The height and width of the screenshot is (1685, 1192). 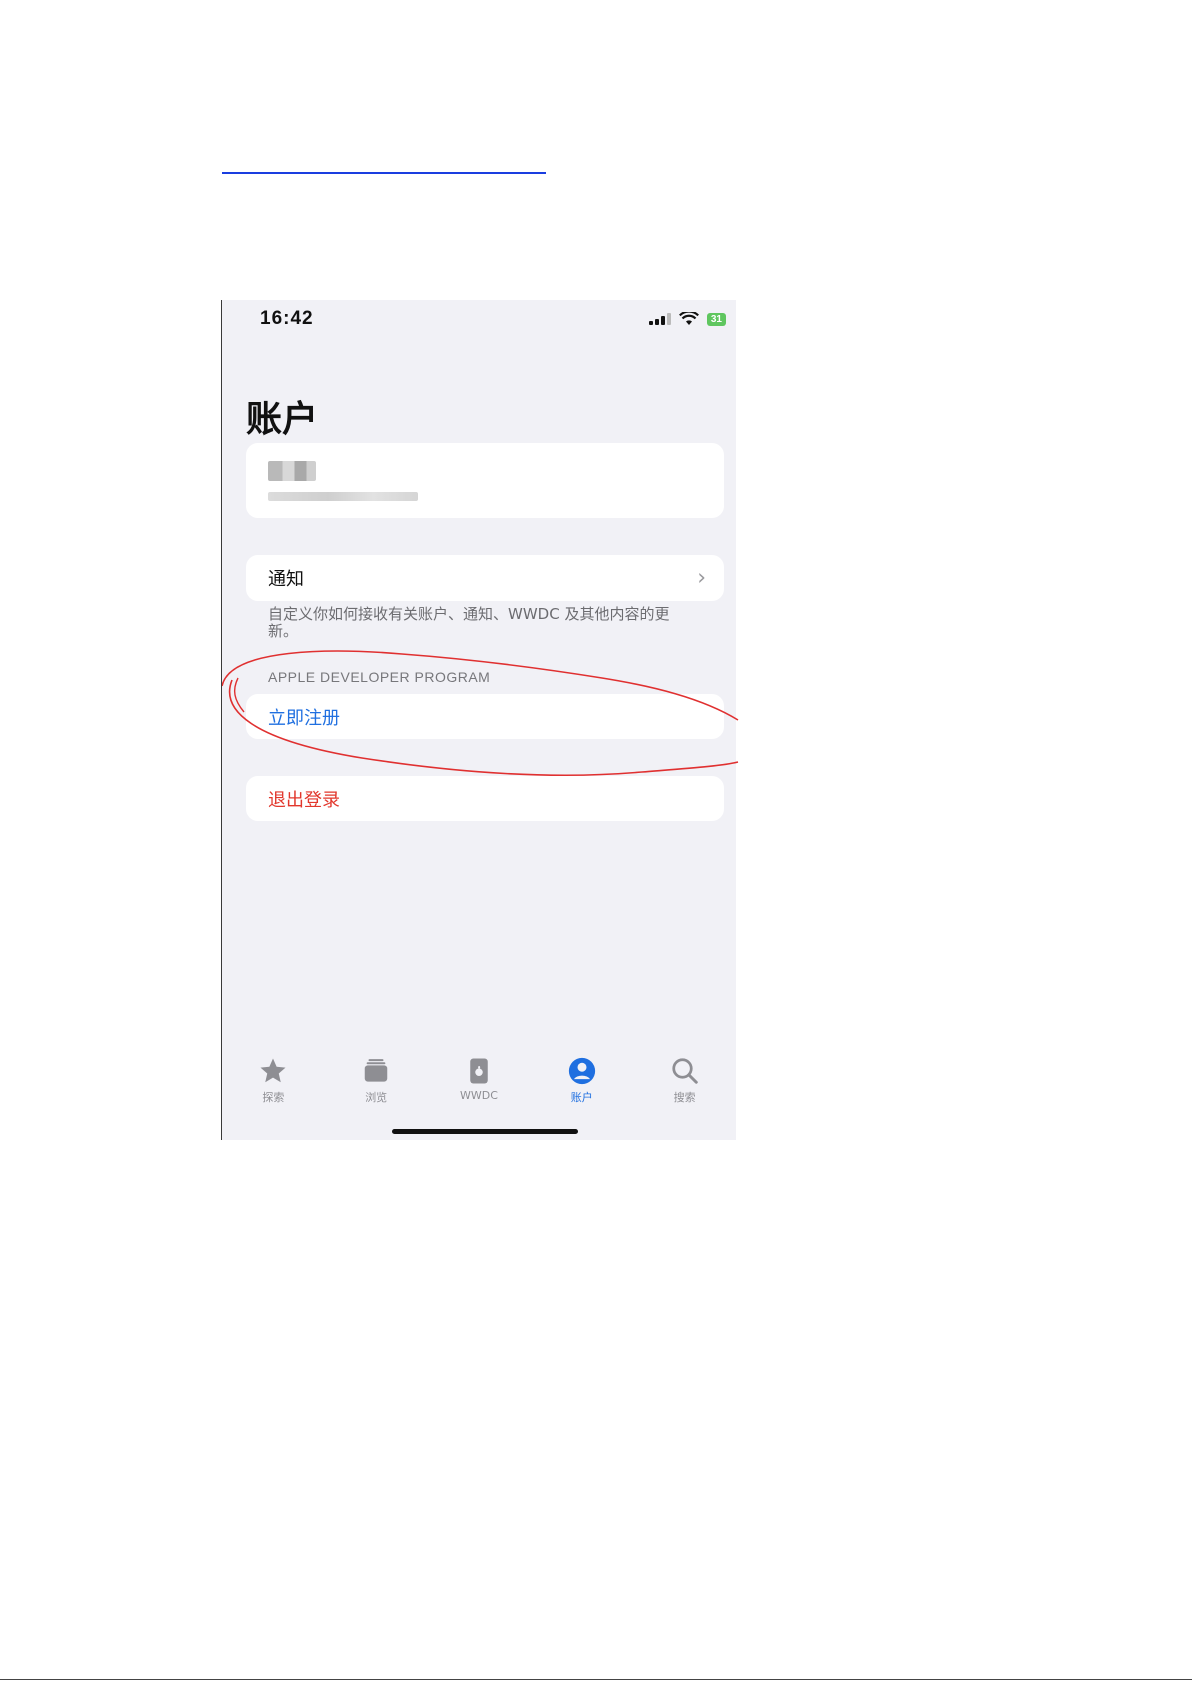 What do you see at coordinates (376, 1097) in the screenshot?
I see `tab-label: 浏览` at bounding box center [376, 1097].